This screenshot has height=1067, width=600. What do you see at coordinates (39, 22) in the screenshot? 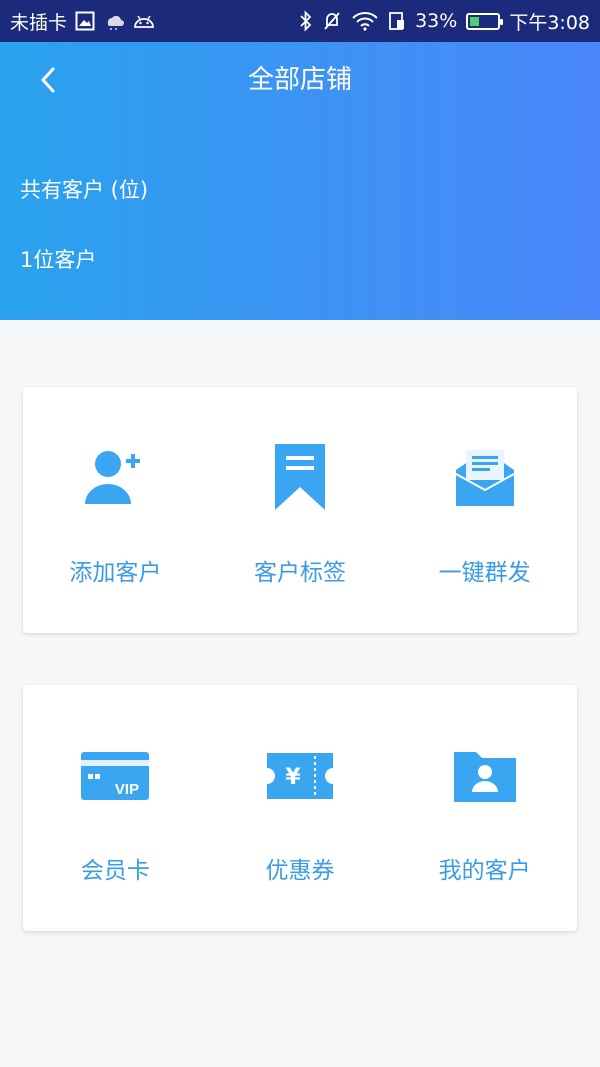
I see `carrier-text: 未插卡` at bounding box center [39, 22].